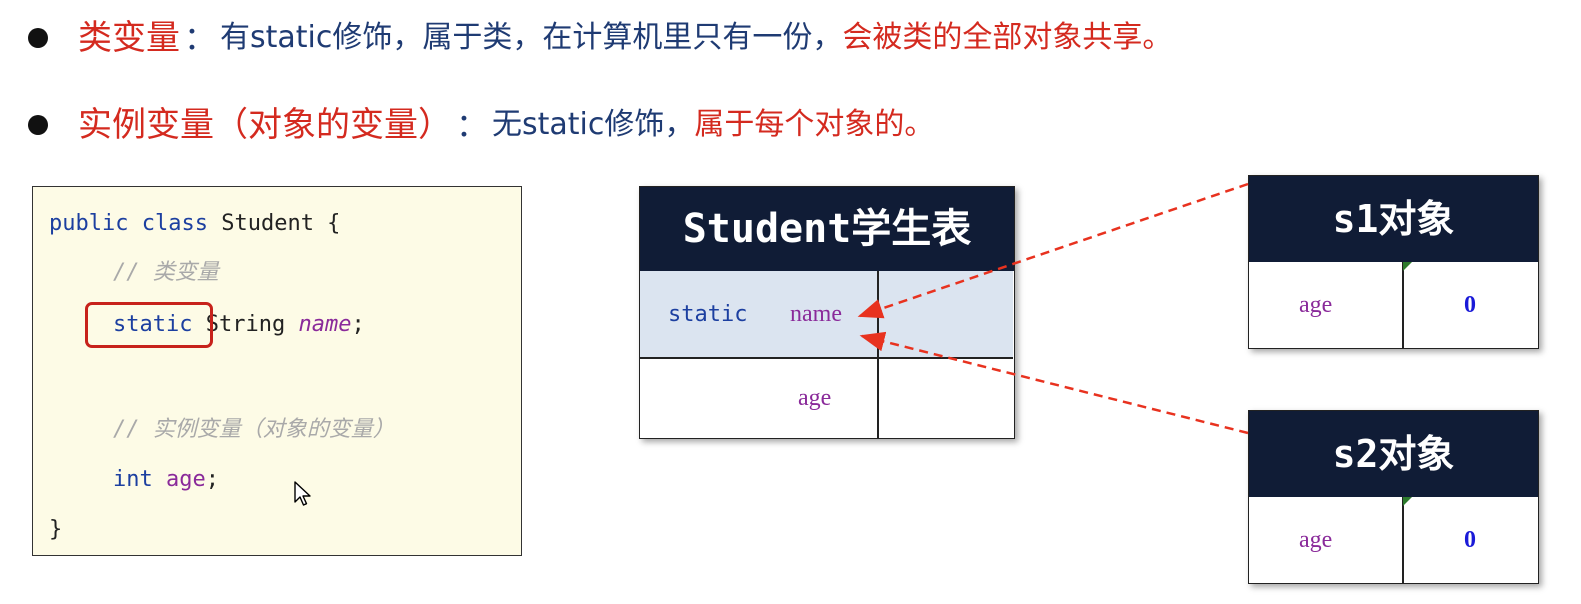 The height and width of the screenshot is (604, 1581). I want to click on code-line-class-decl: public class Student {, so click(194, 224).